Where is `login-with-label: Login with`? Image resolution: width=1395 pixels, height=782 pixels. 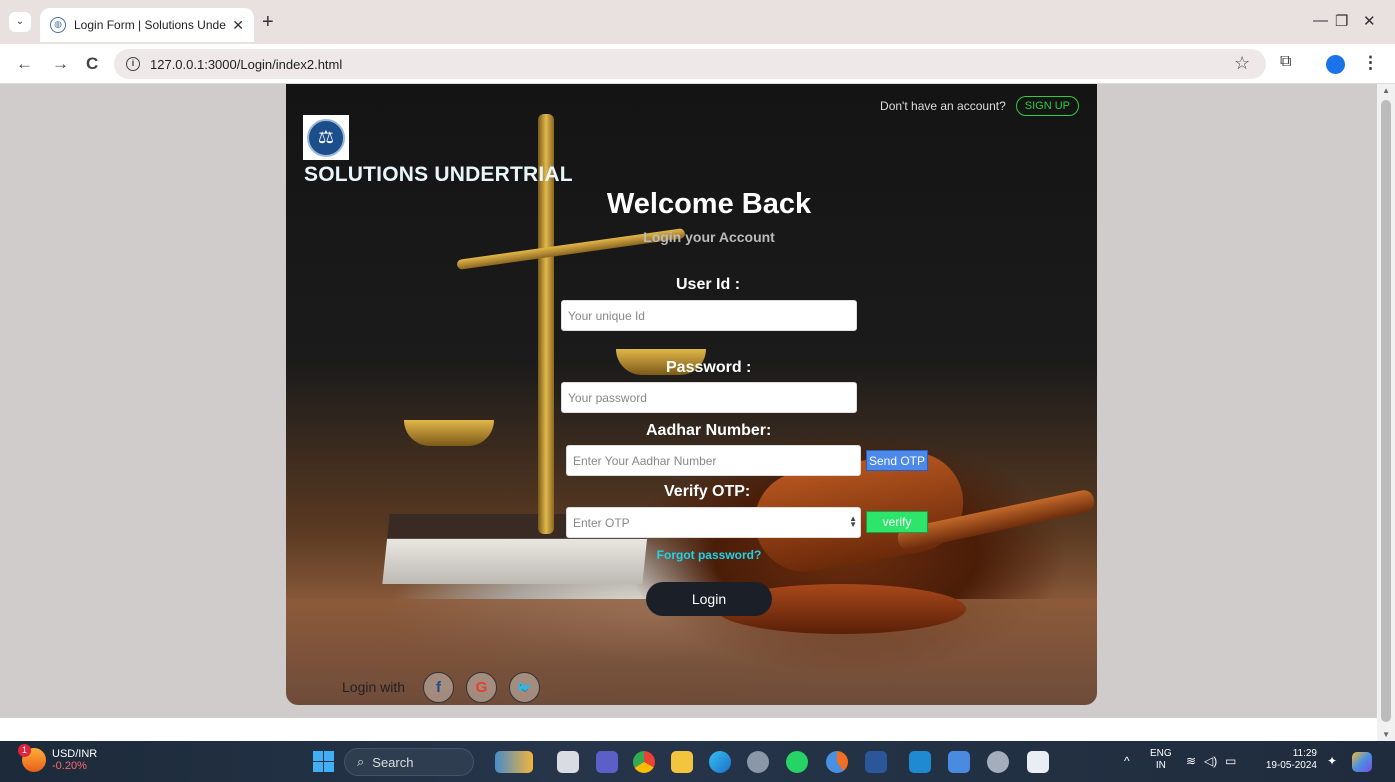
login-with-label: Login with is located at coordinates (374, 687).